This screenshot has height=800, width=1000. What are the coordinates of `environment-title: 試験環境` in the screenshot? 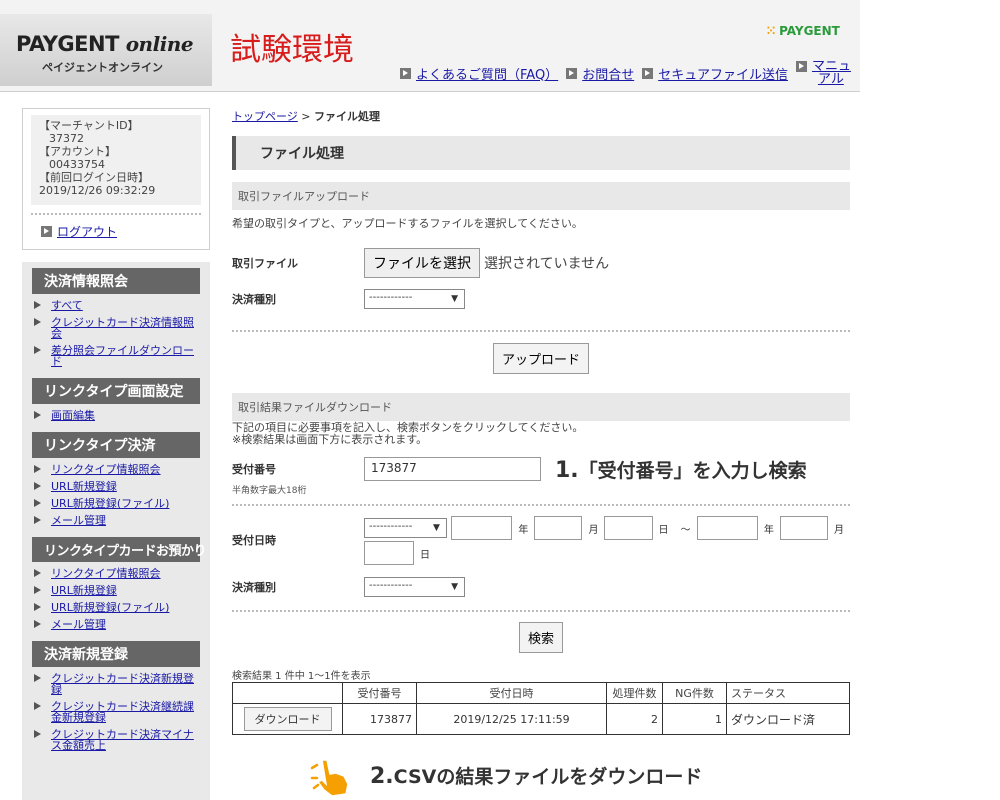 It's located at (292, 50).